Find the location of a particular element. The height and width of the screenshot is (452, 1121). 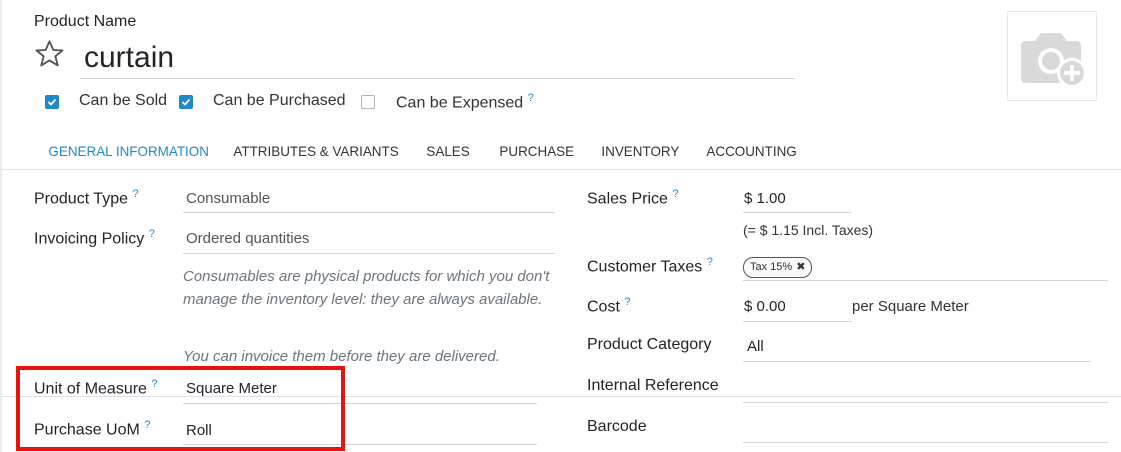

product-category-select: All is located at coordinates (755, 346).